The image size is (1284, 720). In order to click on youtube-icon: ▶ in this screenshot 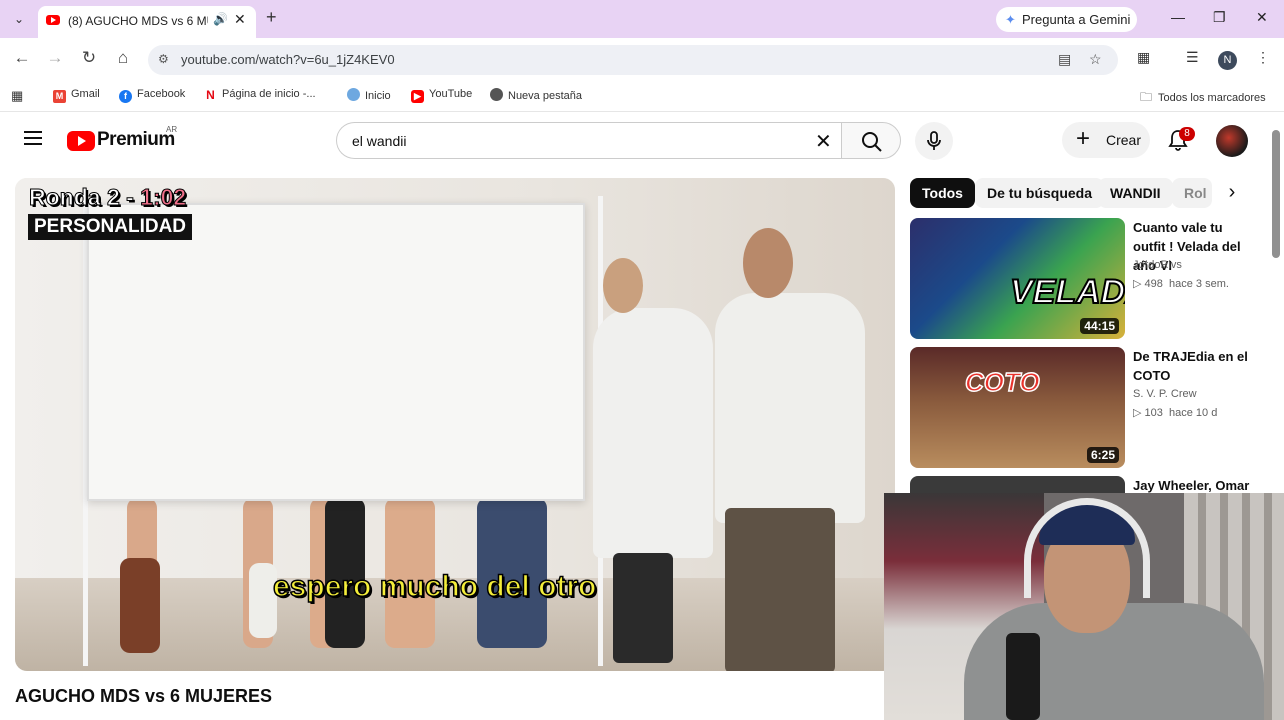, I will do `click(417, 96)`.